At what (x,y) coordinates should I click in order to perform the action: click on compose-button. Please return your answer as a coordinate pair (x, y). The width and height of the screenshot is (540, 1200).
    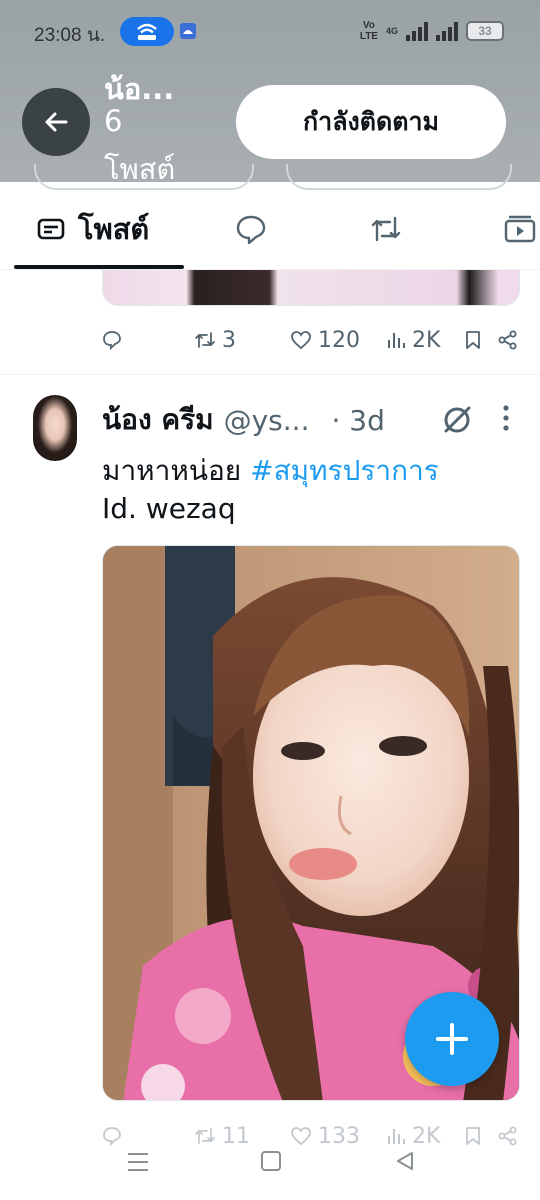
    Looking at the image, I should click on (452, 1039).